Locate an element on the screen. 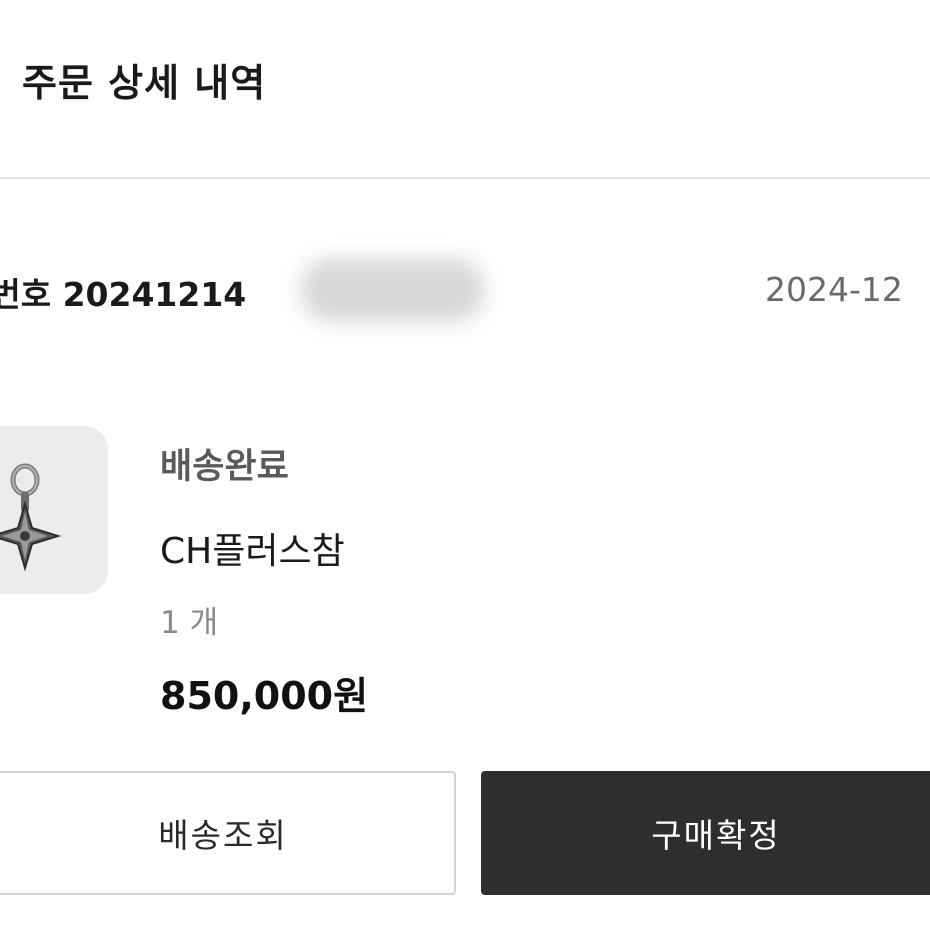 The height and width of the screenshot is (930, 930). delivery-status: 배송완료 is located at coordinates (224, 467).